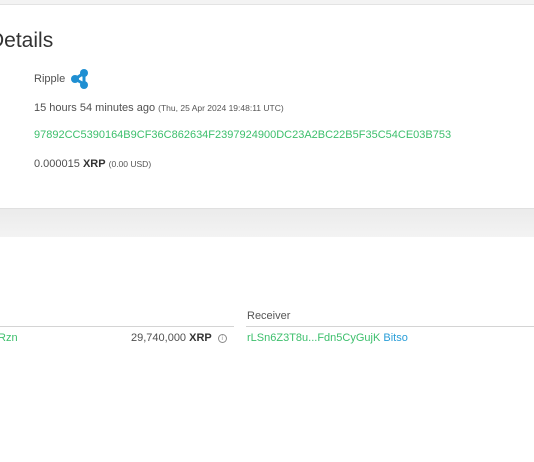 The height and width of the screenshot is (462, 534). I want to click on amount-row: 0.000015 XRP (0.00 USD), so click(92, 164).